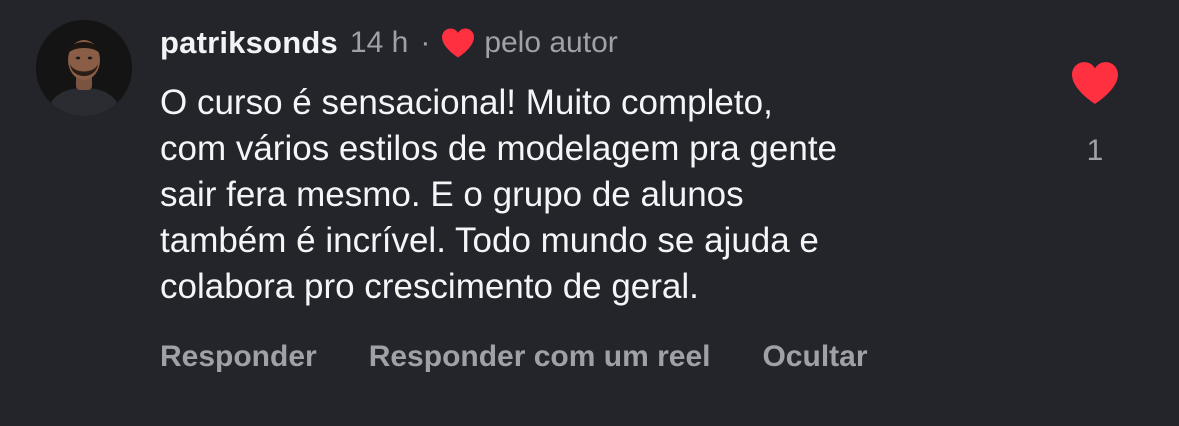 The image size is (1179, 426). I want to click on avatar, so click(84, 68).